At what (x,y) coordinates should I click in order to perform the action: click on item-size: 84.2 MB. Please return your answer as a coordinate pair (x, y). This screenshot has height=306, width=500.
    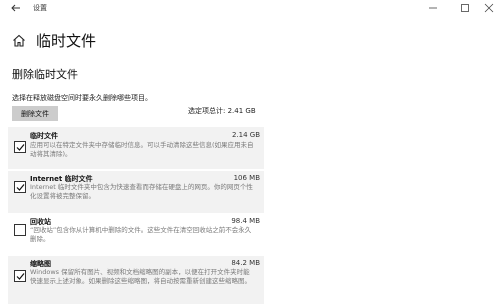
    Looking at the image, I should click on (245, 263).